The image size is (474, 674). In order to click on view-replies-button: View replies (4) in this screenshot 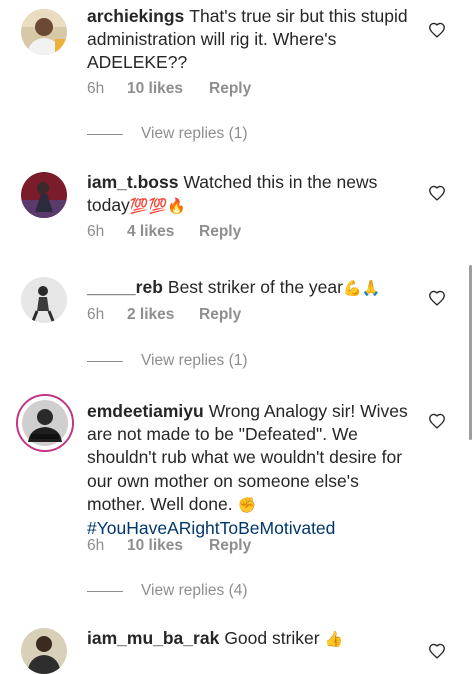, I will do `click(167, 591)`.